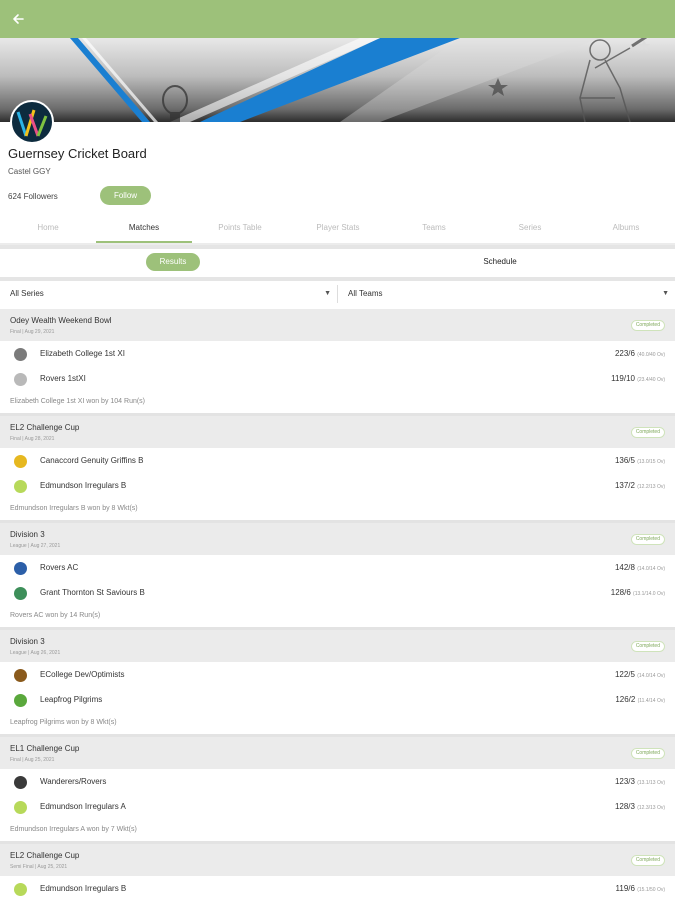  I want to click on tab-points-table: Points Table, so click(240, 229).